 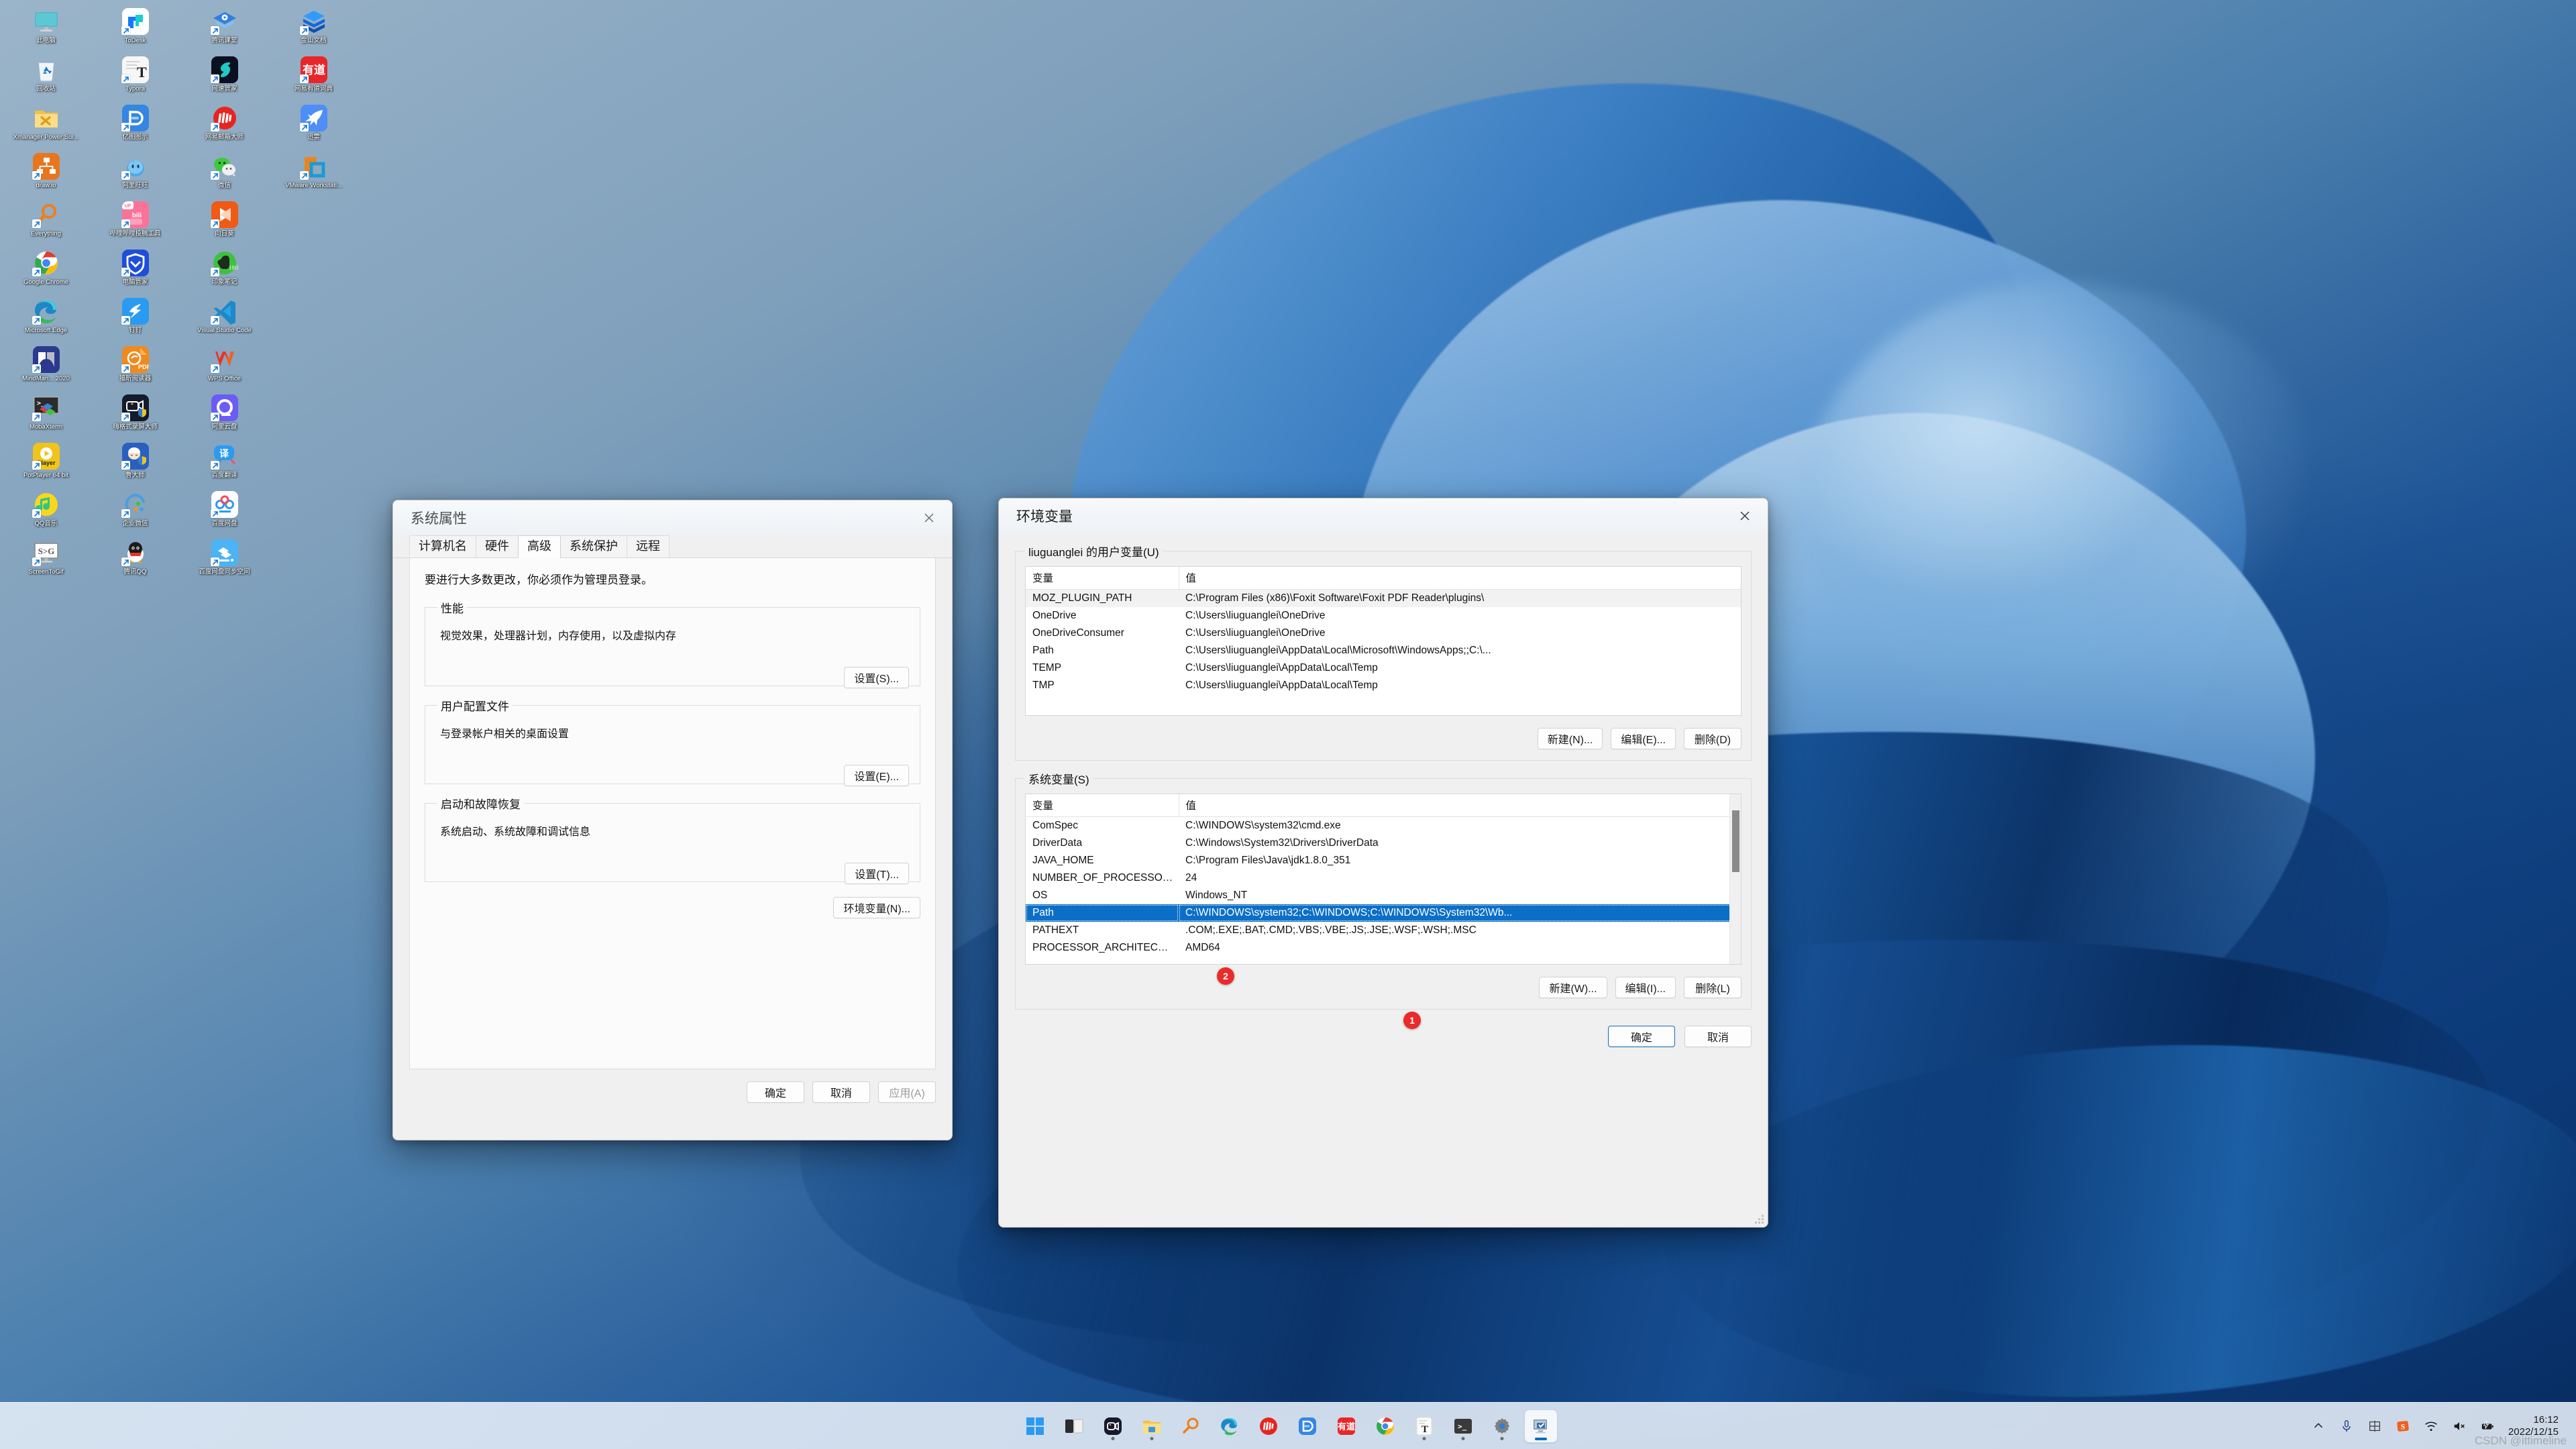 What do you see at coordinates (1641, 1036) in the screenshot?
I see `env-ok-button: 确定` at bounding box center [1641, 1036].